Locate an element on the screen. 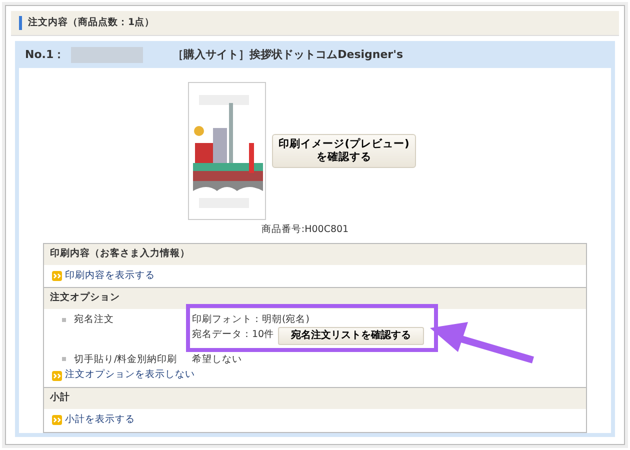 The image size is (630, 450). toggle-link: 印刷内容を表示する is located at coordinates (110, 276).